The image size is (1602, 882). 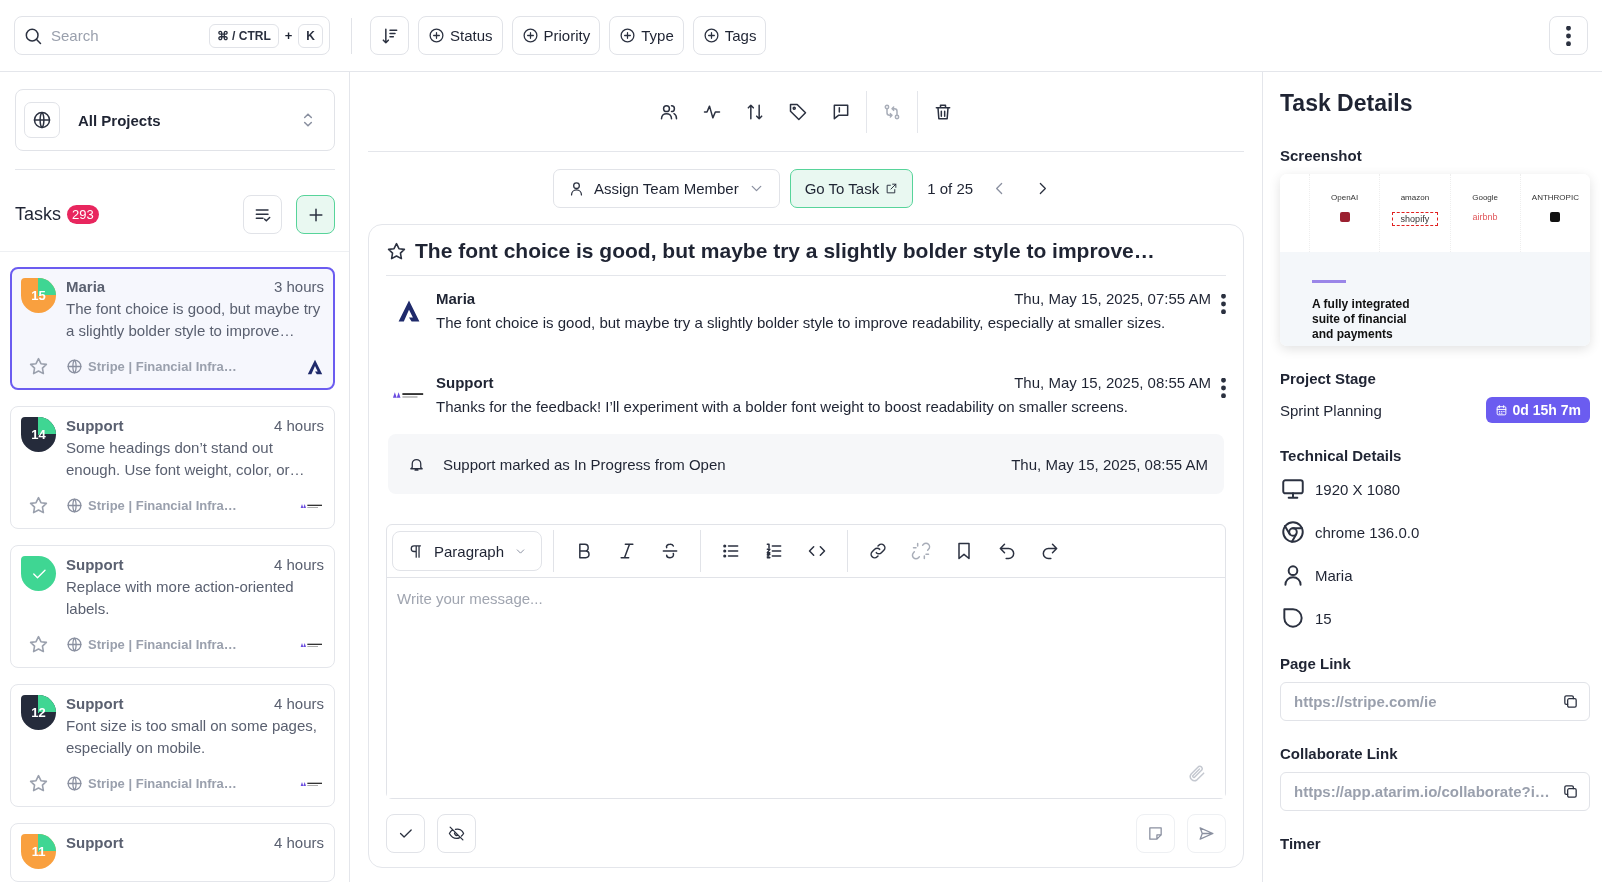 What do you see at coordinates (467, 551) in the screenshot?
I see `block-style-dropdown: Paragraph` at bounding box center [467, 551].